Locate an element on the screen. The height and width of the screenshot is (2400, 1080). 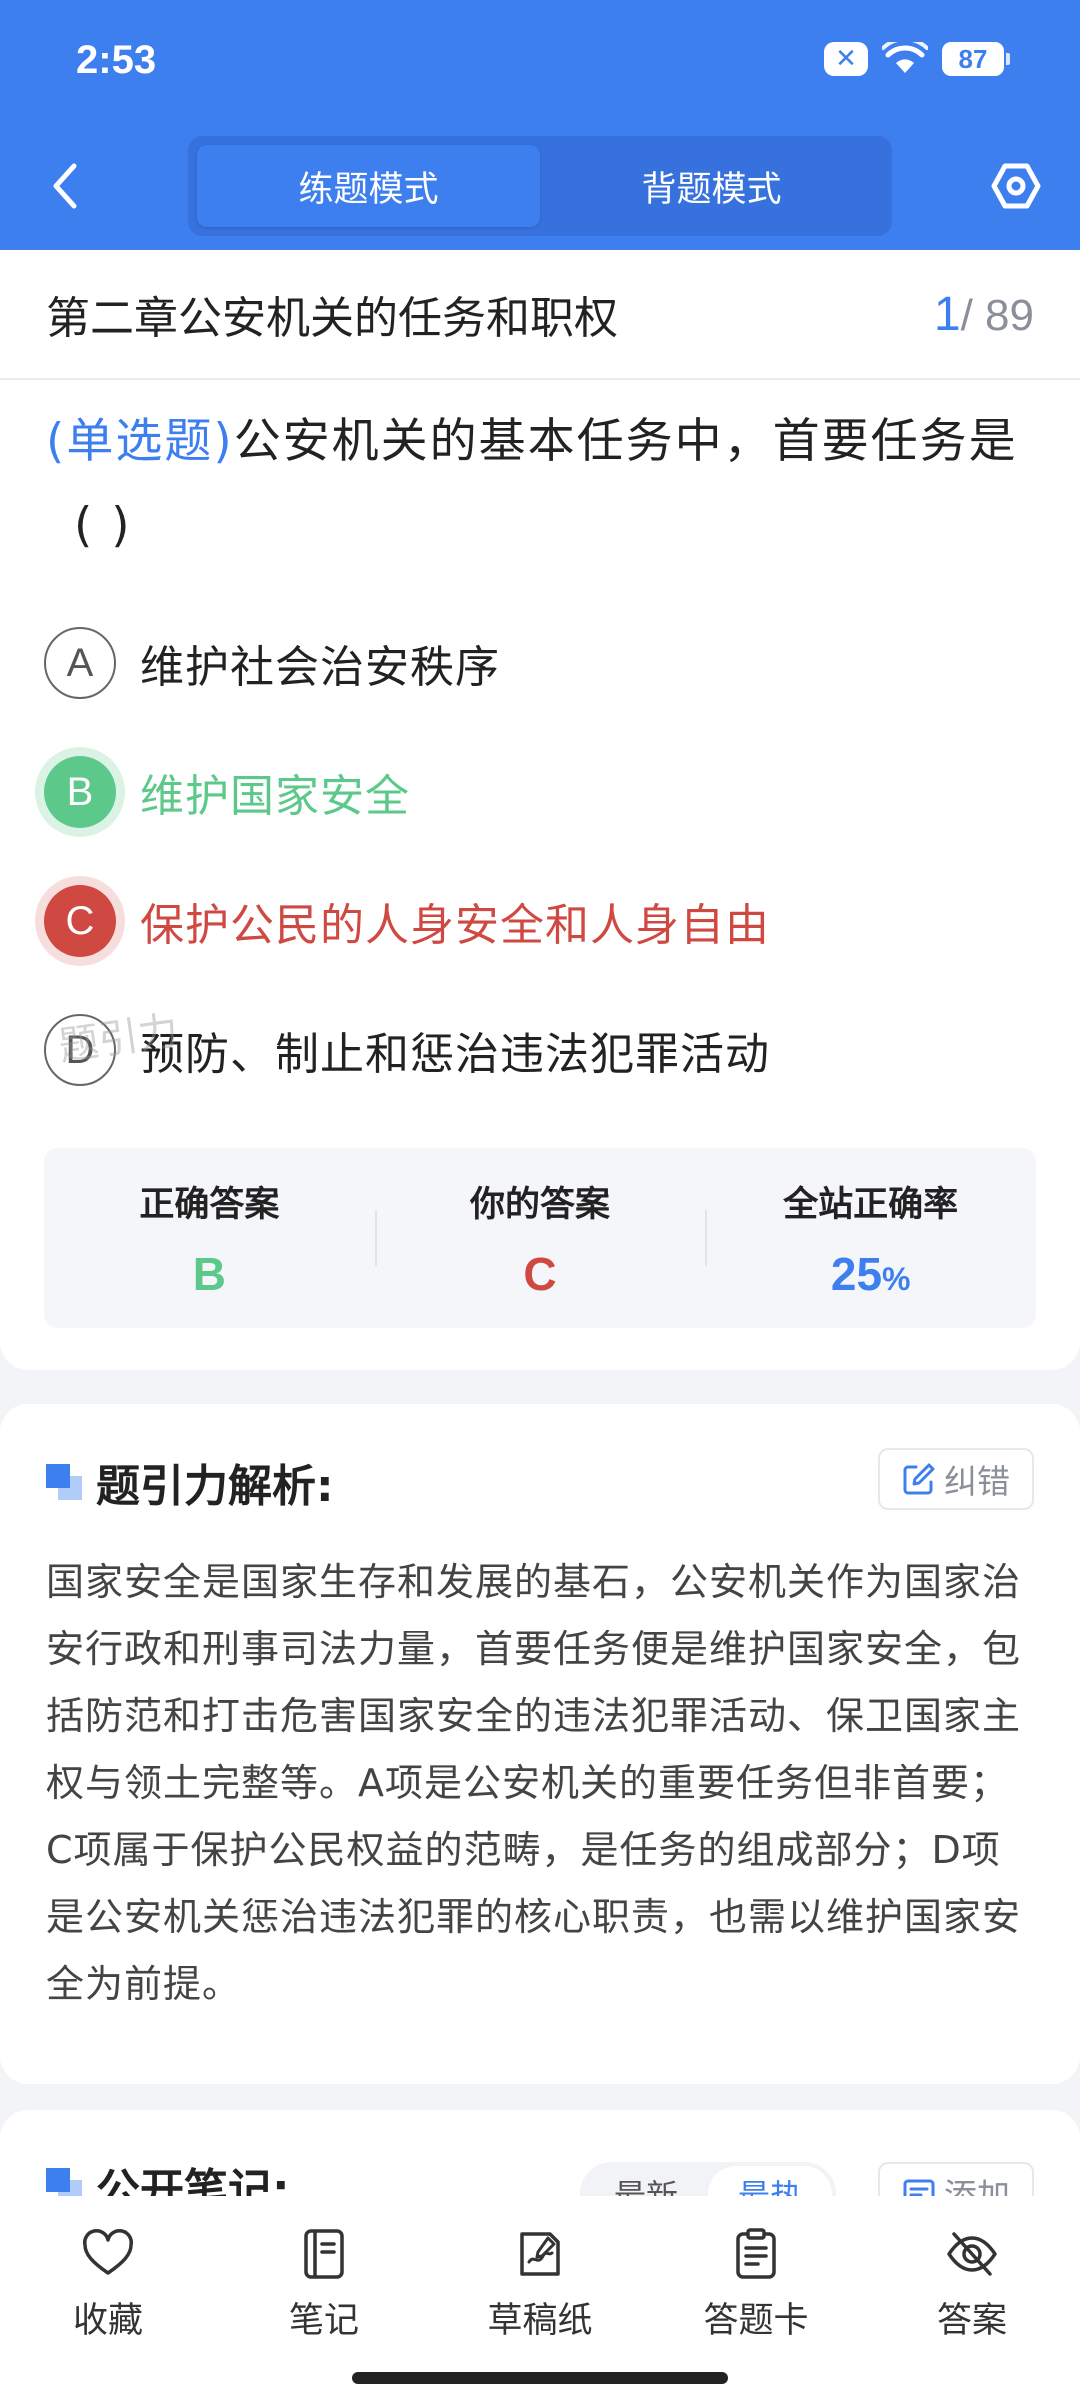
draft-icon is located at coordinates (540, 2254).